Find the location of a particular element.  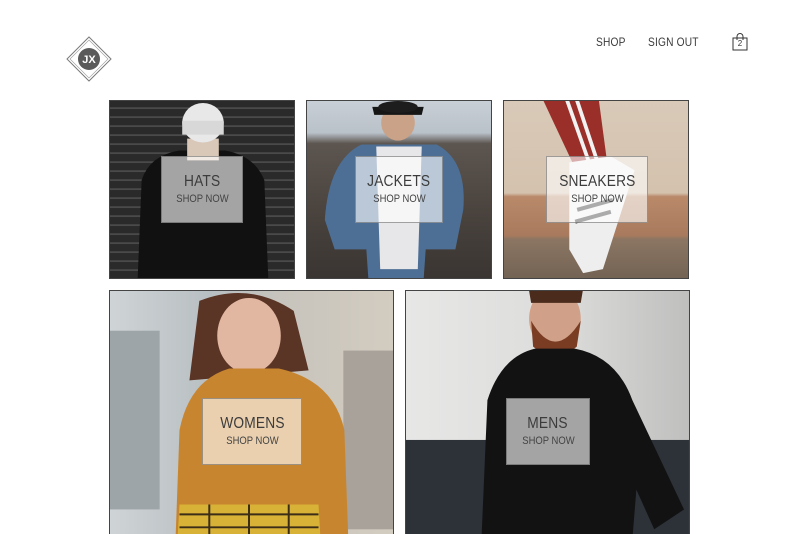

hats-label-box: HATS SHOP NOW is located at coordinates (202, 189).